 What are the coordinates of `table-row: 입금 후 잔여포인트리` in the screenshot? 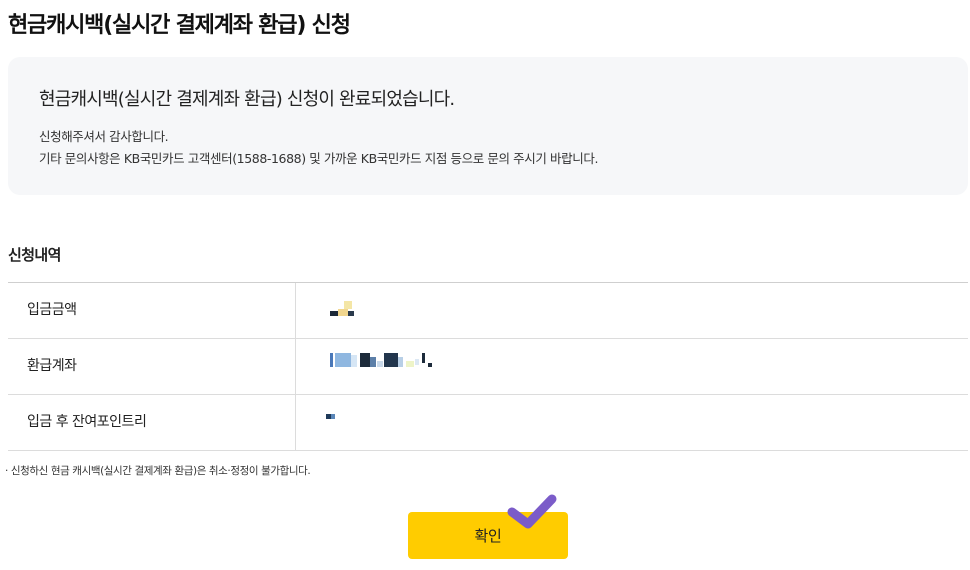 It's located at (488, 423).